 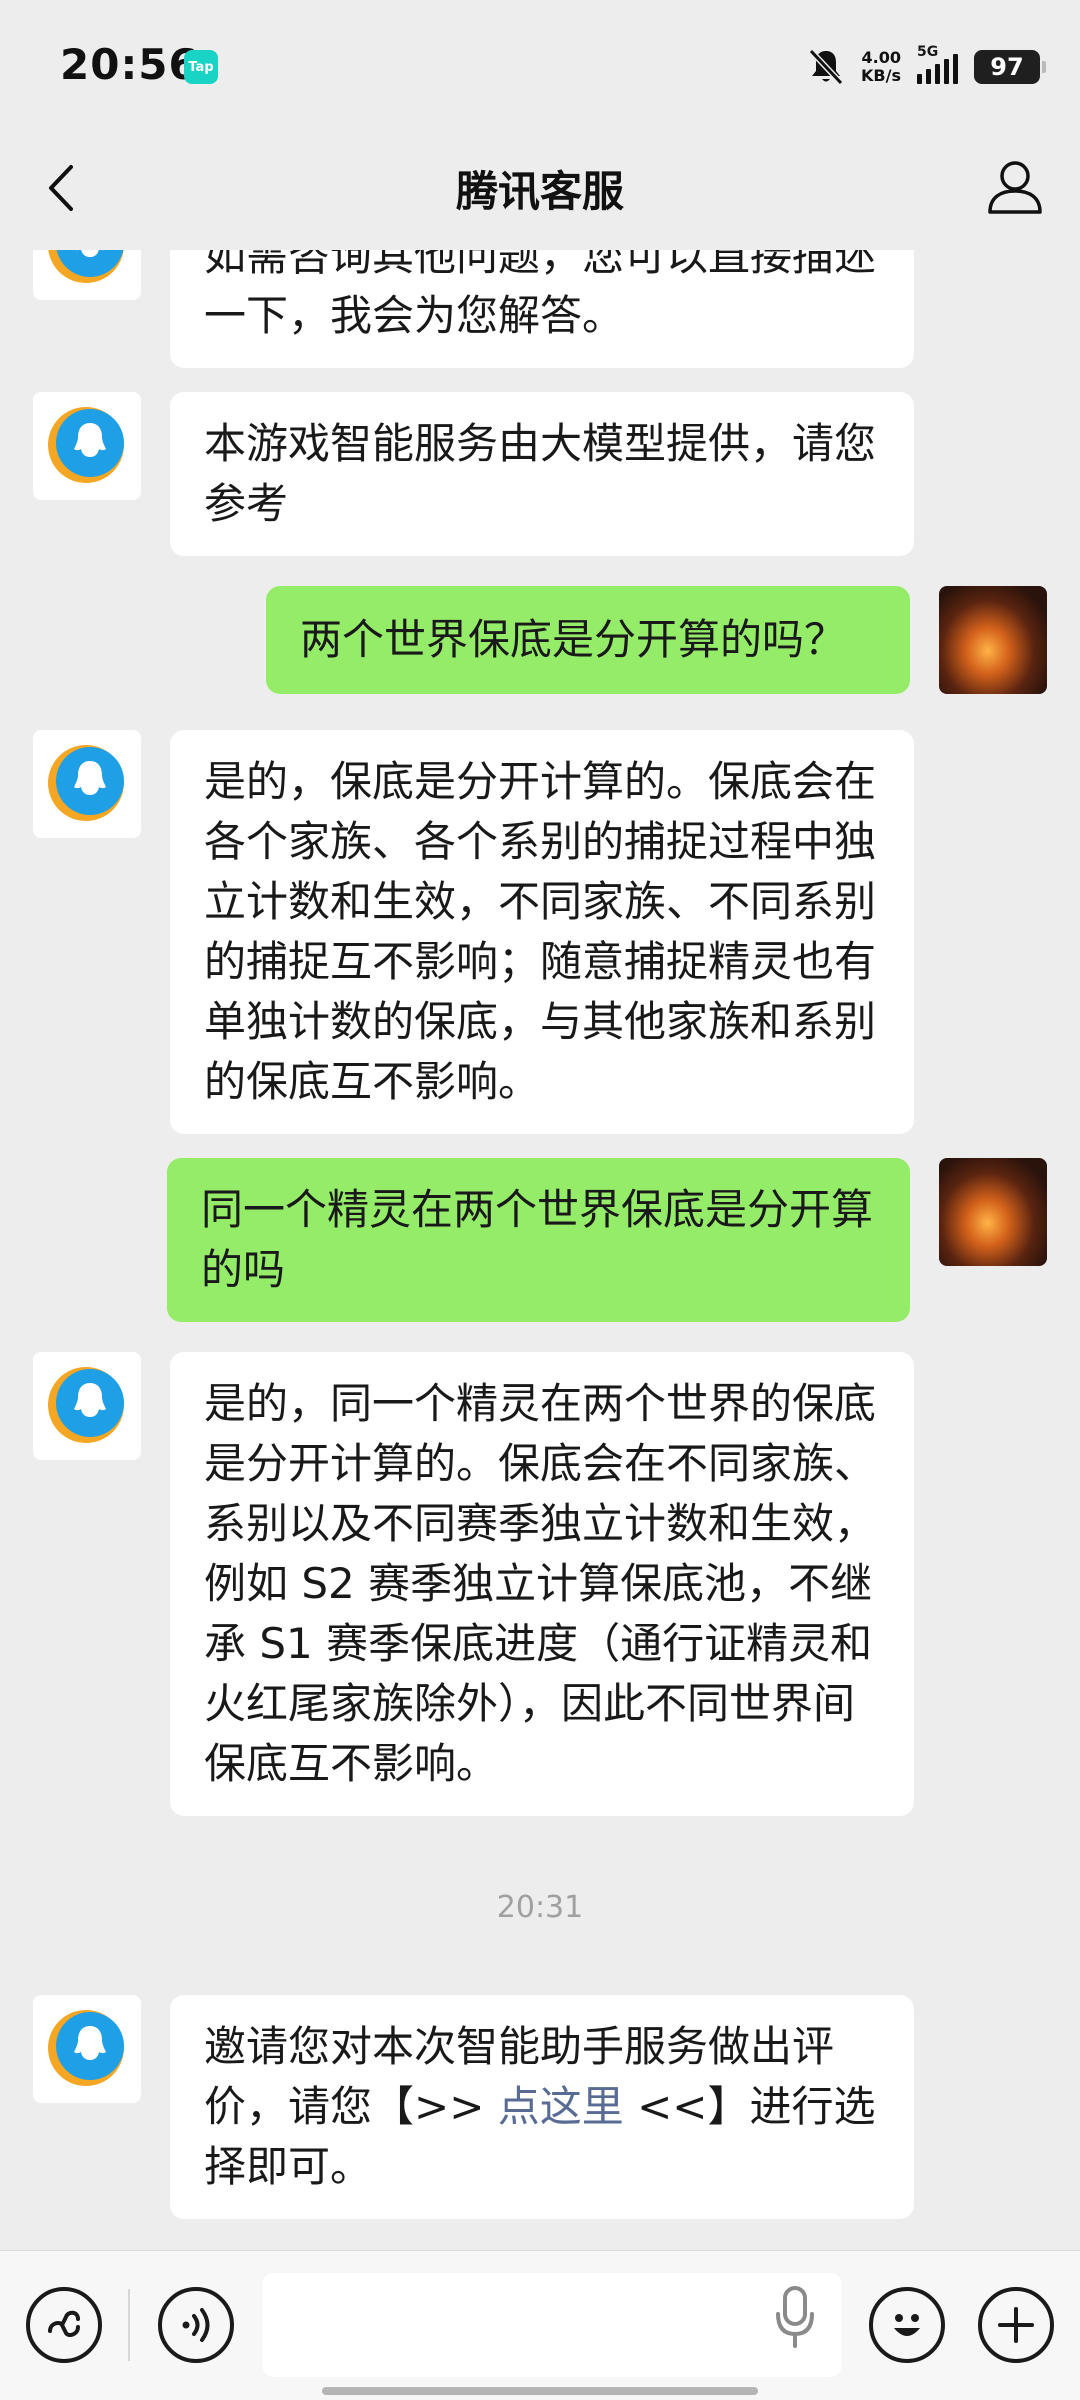 What do you see at coordinates (542, 474) in the screenshot?
I see `chat-message-bot: 本游戏智能服务由大模型提供，请您参考` at bounding box center [542, 474].